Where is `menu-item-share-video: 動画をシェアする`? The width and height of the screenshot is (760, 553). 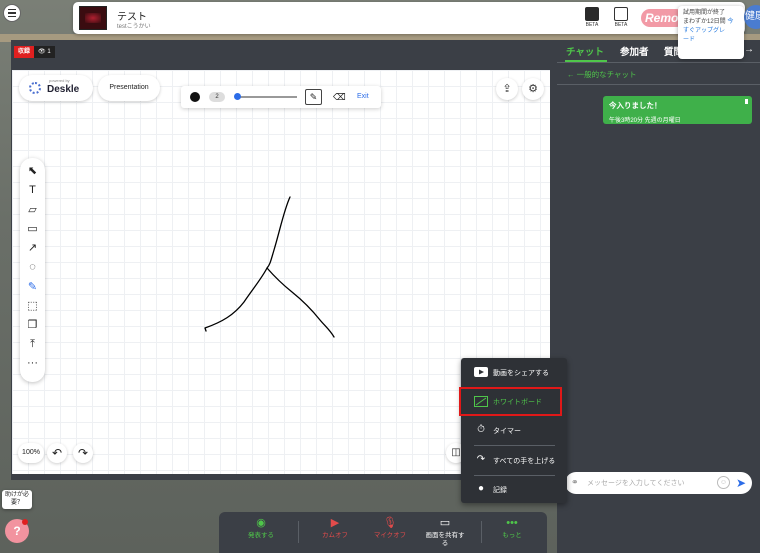 menu-item-share-video: 動画をシェアする is located at coordinates (514, 372).